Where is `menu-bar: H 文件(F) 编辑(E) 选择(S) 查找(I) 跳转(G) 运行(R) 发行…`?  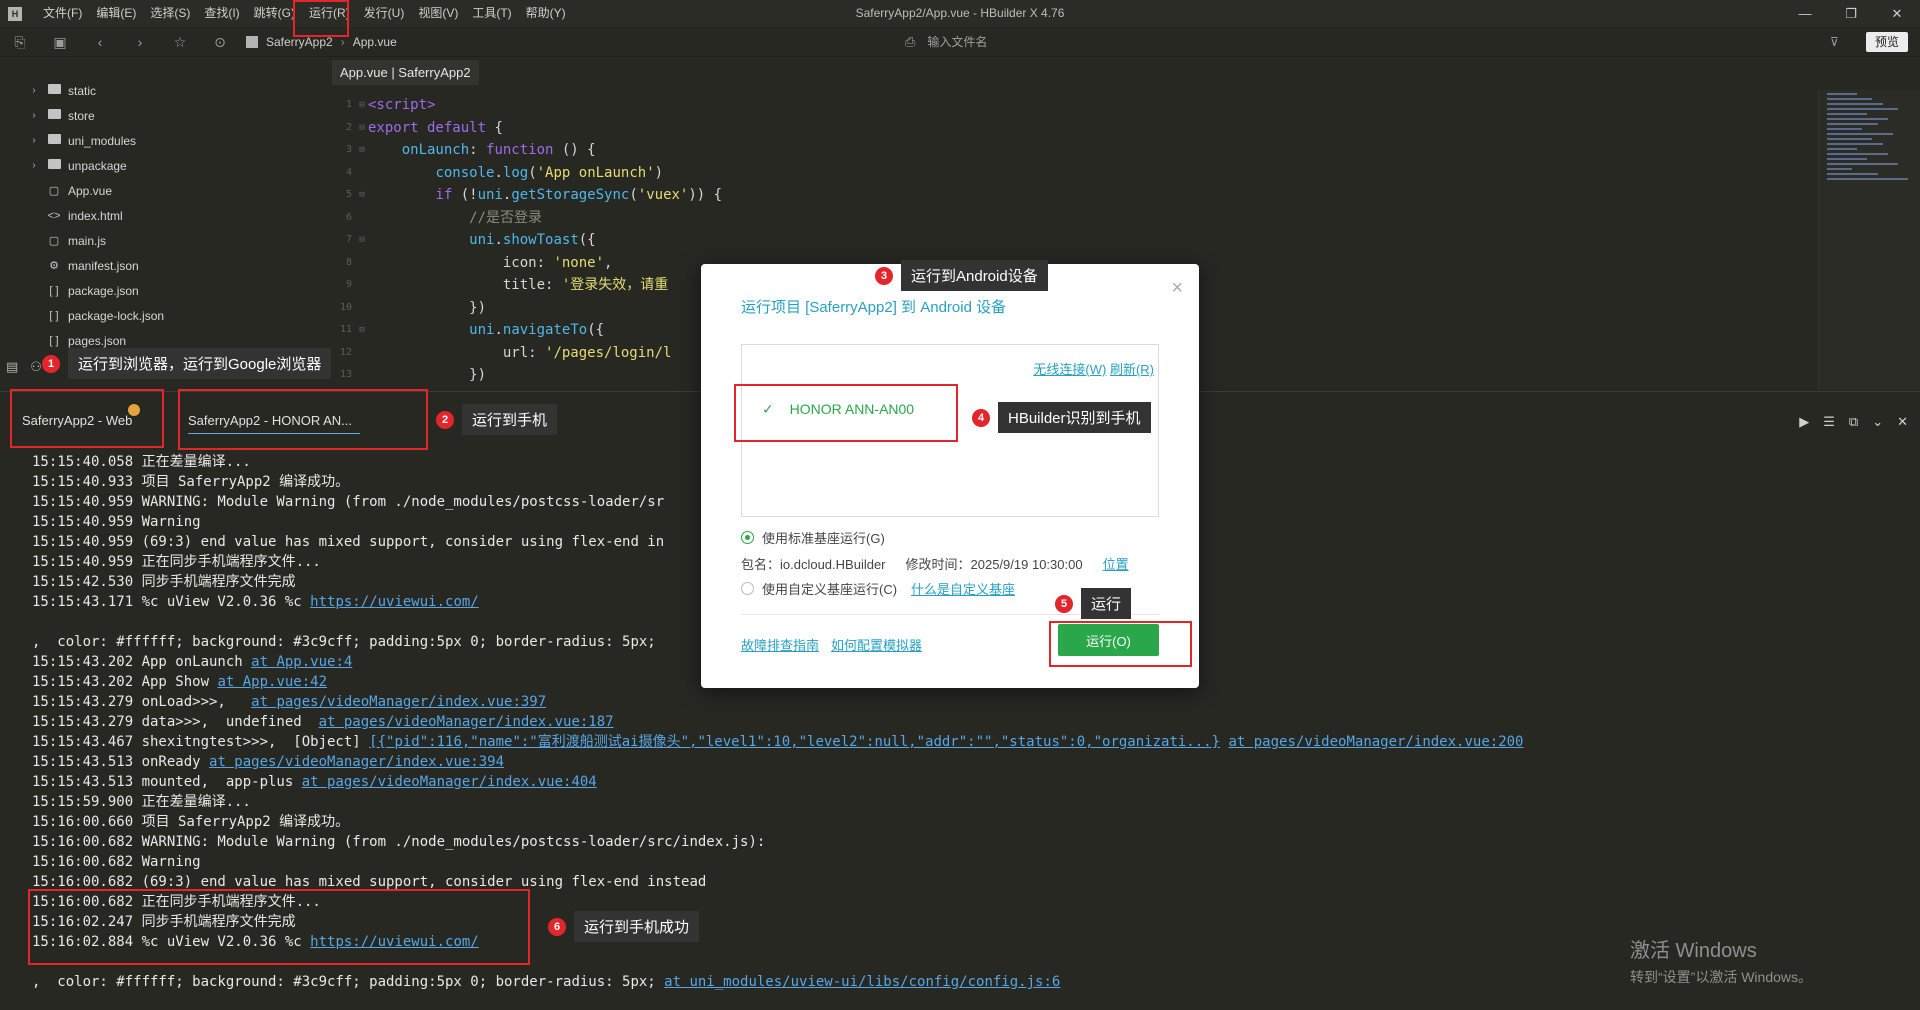 menu-bar: H 文件(F) 编辑(E) 选择(S) 查找(I) 跳转(G) 运行(R) 发行… is located at coordinates (960, 13).